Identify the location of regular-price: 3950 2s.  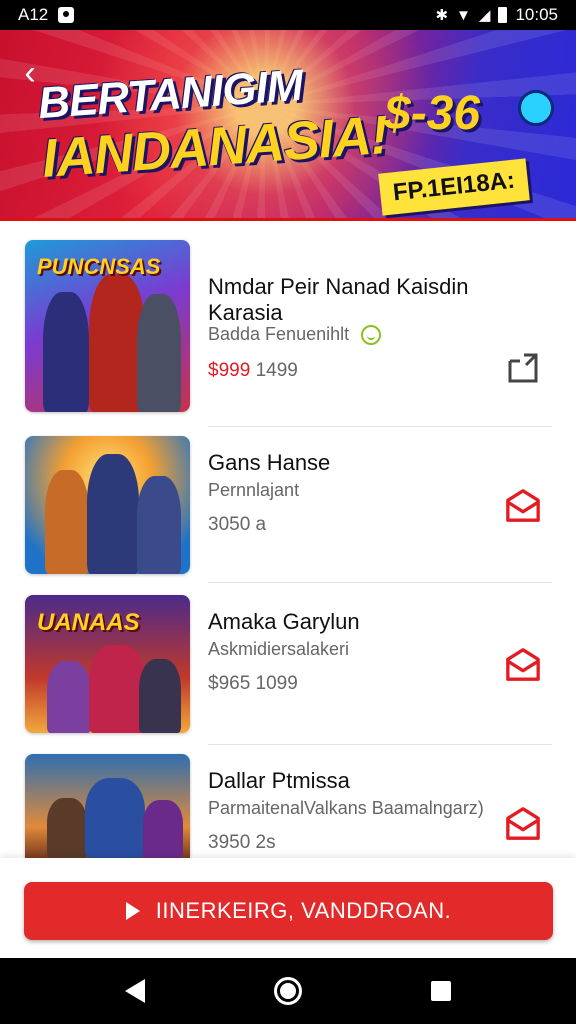
(242, 842).